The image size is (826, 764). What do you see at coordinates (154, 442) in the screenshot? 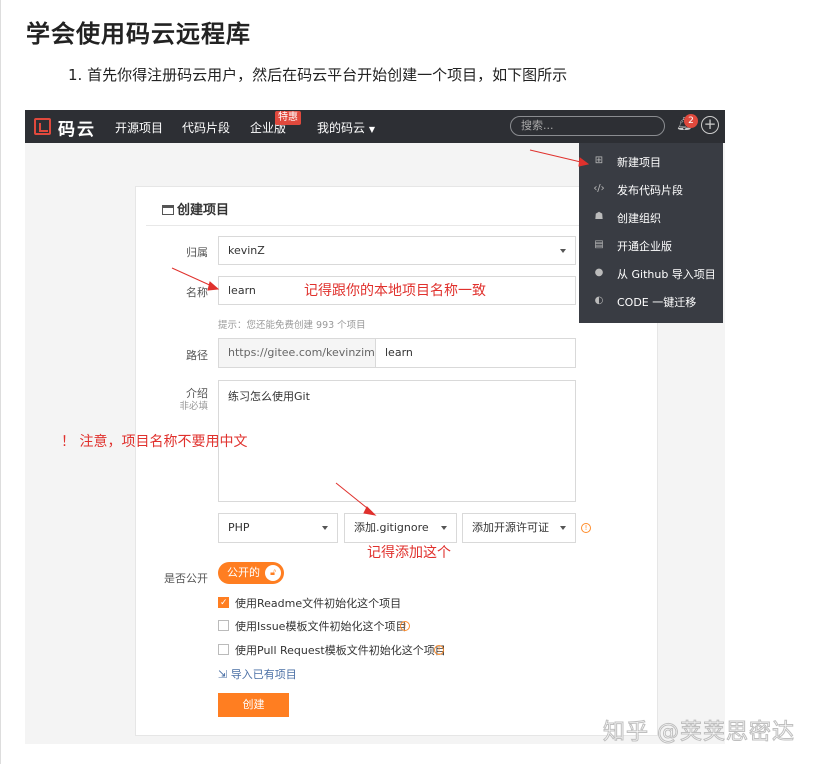
I see `chinese-name-warning: ！ 注意，项目名称不要用中文` at bounding box center [154, 442].